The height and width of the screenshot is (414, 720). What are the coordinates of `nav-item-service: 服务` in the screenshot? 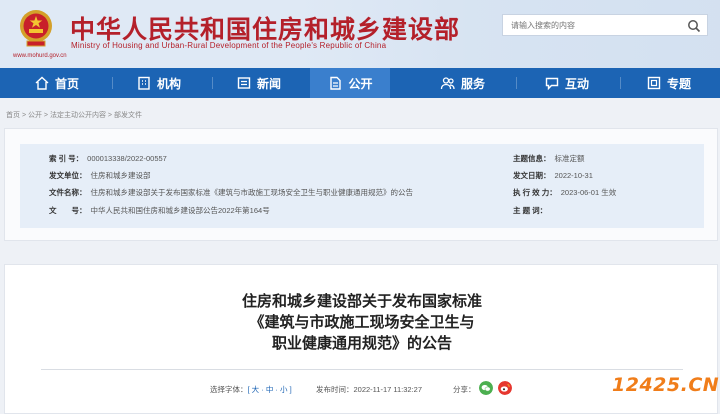 It's located at (462, 83).